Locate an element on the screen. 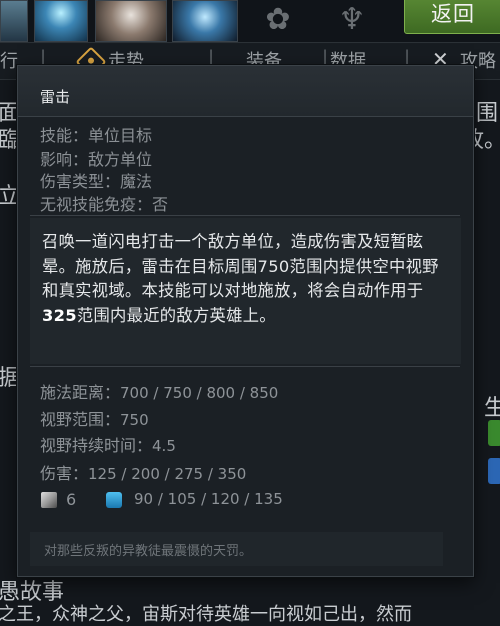 Image resolution: width=500 pixels, height=626 pixels. value-text: 125 / 200 / 275 / 350 is located at coordinates (167, 474).